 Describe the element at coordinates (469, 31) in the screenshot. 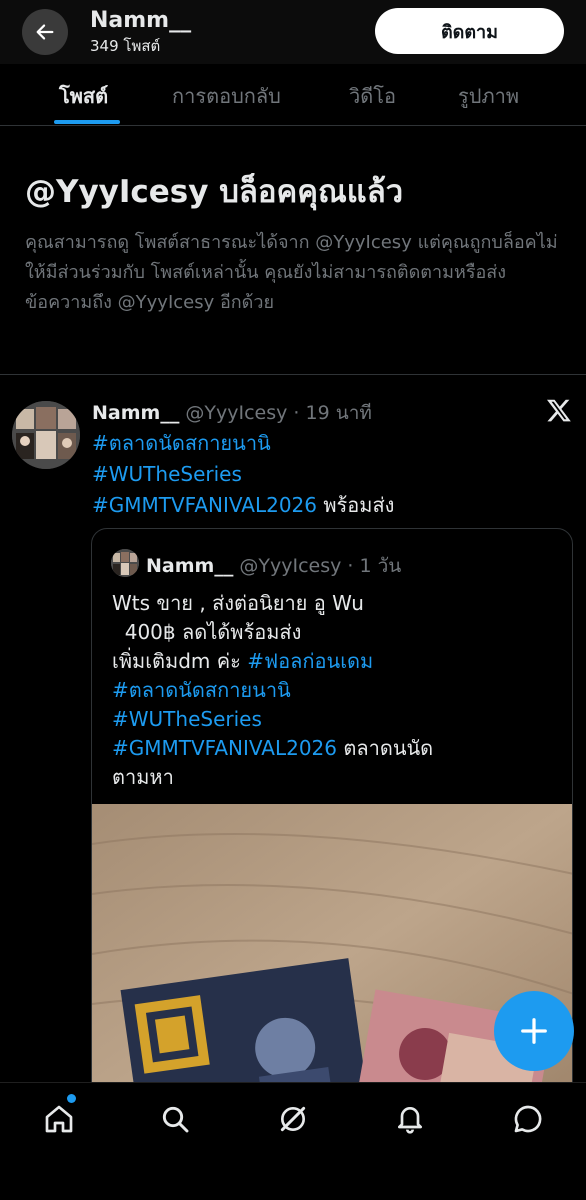

I see `follow-button: ติดตาม` at that location.